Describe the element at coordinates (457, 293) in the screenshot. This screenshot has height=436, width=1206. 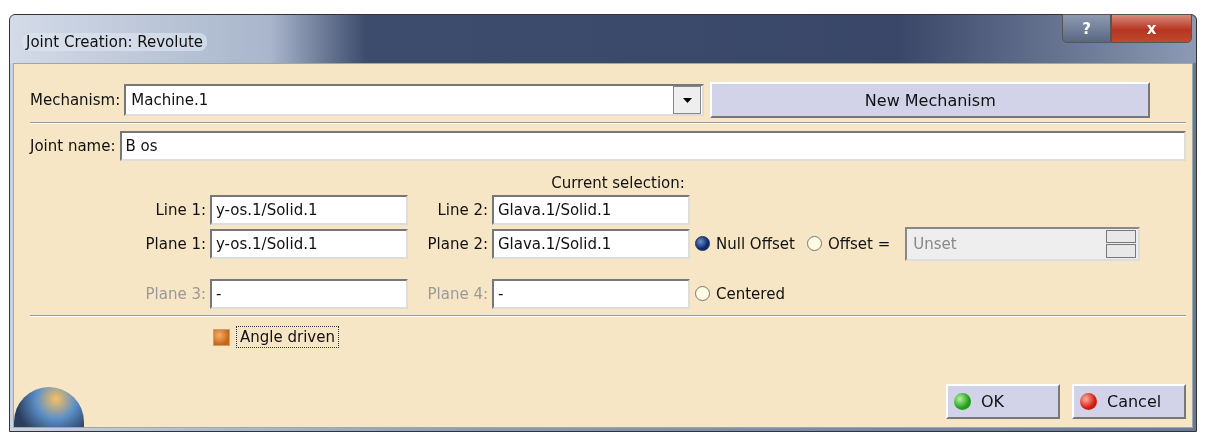
I see `field-label: Plane 4:` at that location.